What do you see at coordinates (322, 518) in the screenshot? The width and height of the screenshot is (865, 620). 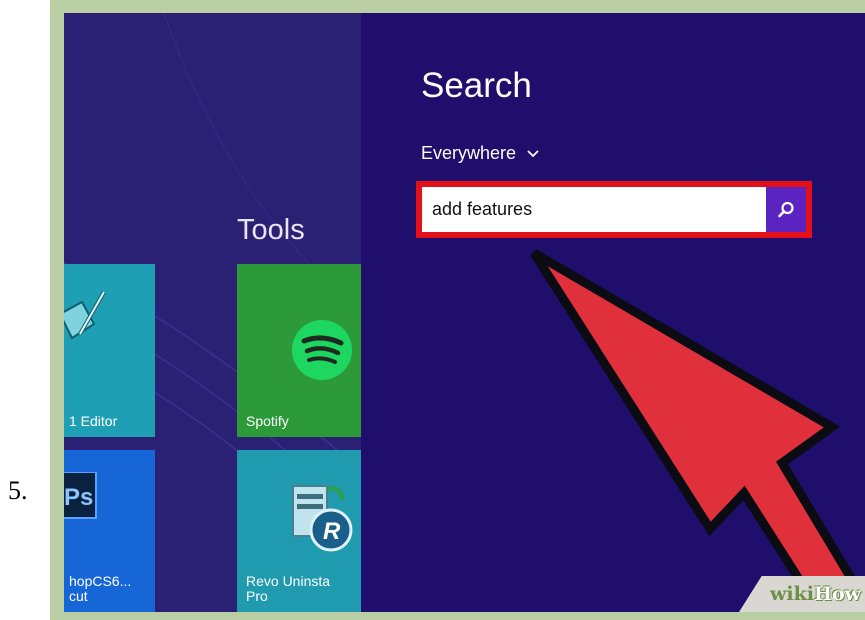 I see `revo-uninstaller-icon: R` at bounding box center [322, 518].